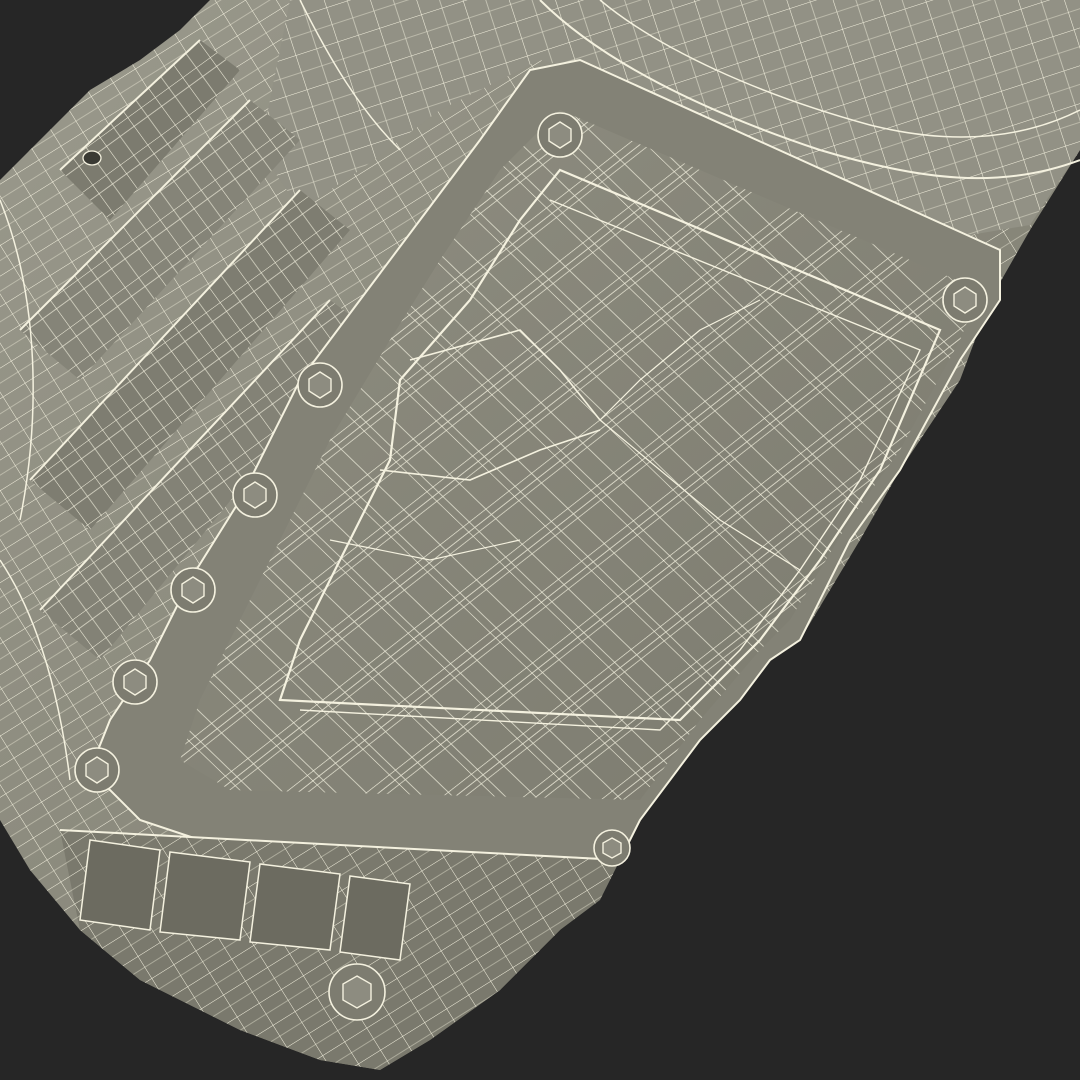 This screenshot has height=1080, width=1080. What do you see at coordinates (340, 949) in the screenshot?
I see `lower-skirt` at bounding box center [340, 949].